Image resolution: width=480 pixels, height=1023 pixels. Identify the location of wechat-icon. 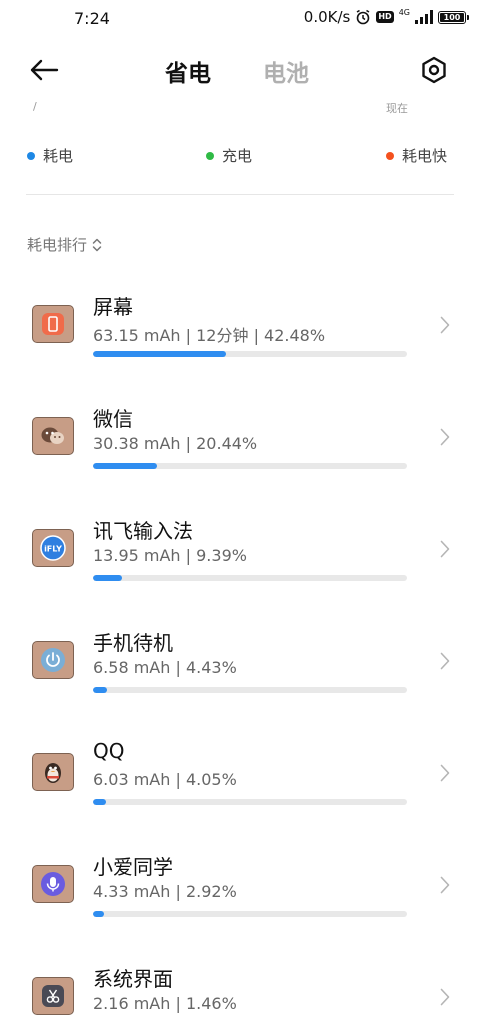
(53, 436).